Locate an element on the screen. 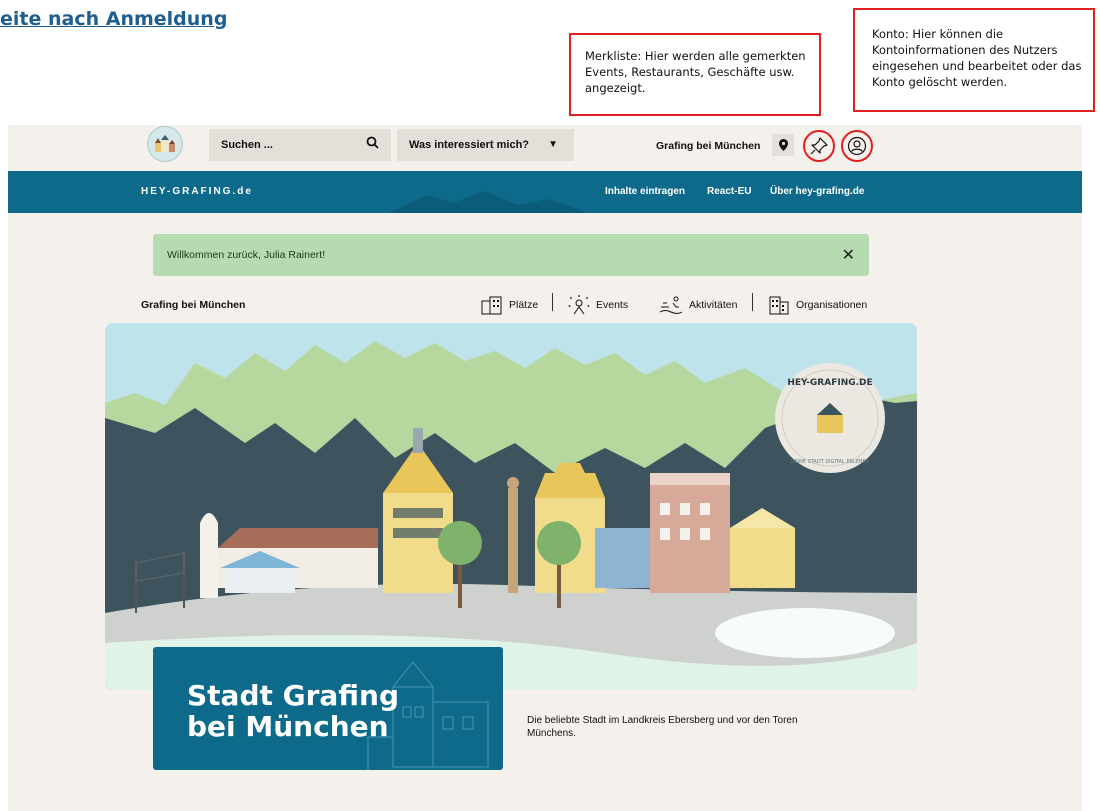 Image resolution: width=1100 pixels, height=811 pixels. location-label: Grafing bei München is located at coordinates (708, 146).